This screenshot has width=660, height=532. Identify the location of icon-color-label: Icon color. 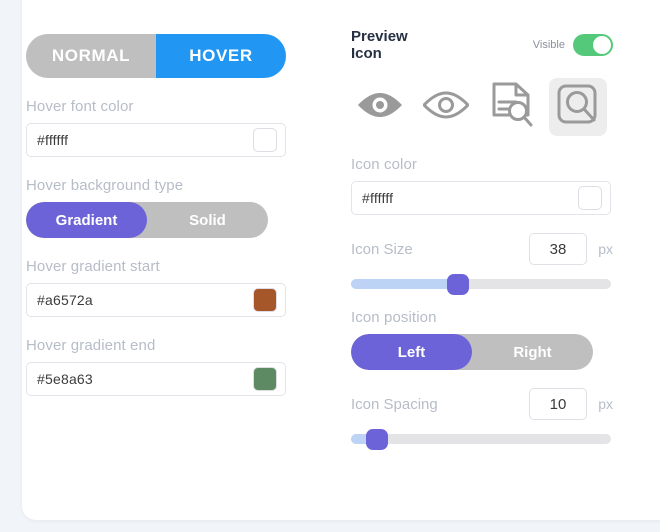
(384, 164).